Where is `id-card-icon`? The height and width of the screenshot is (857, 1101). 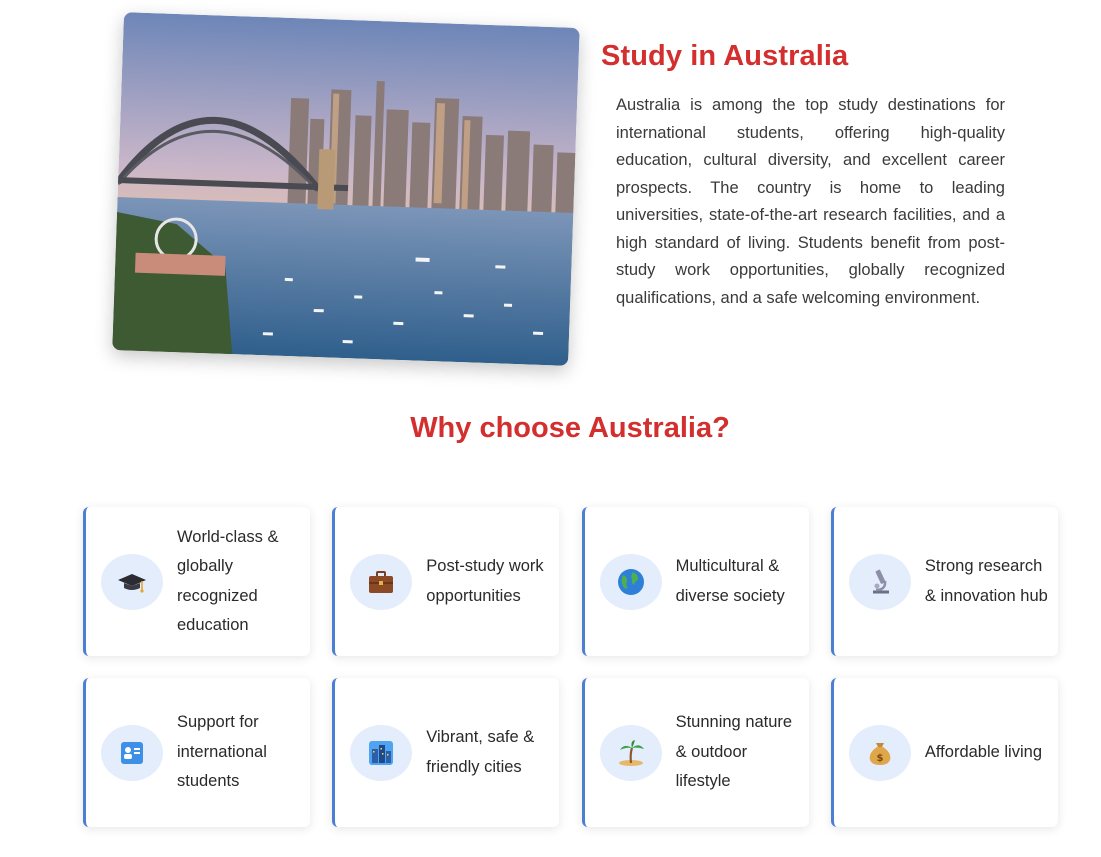 id-card-icon is located at coordinates (132, 752).